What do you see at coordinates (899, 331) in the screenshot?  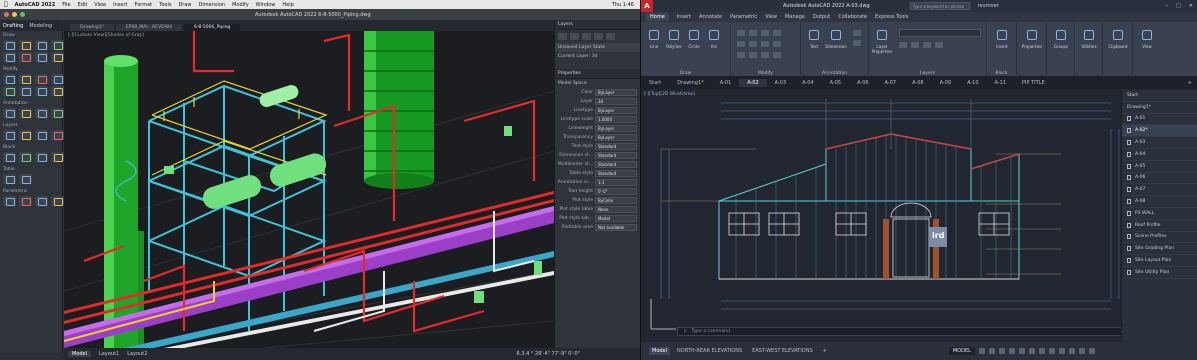 I see `command-line: ▷ Type a command` at bounding box center [899, 331].